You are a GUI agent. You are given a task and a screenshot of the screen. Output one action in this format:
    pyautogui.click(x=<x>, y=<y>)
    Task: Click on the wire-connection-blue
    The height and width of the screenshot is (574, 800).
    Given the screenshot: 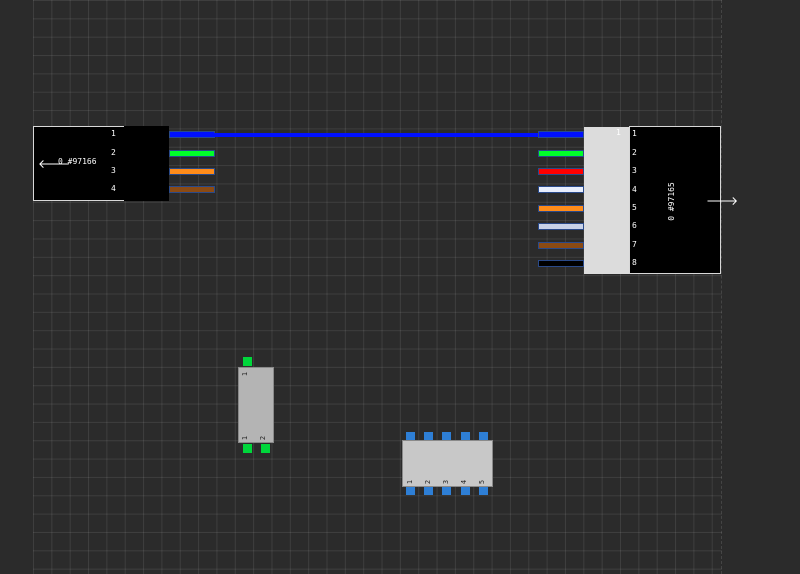 What is the action you would take?
    pyautogui.click(x=377, y=135)
    